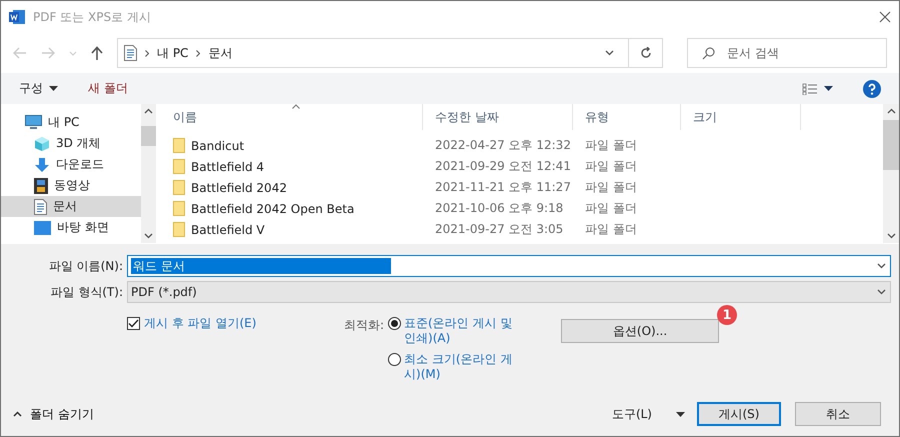  Describe the element at coordinates (461, 367) in the screenshot. I see `radio-label: 최소 크기(온라인 게시)(M)` at that location.